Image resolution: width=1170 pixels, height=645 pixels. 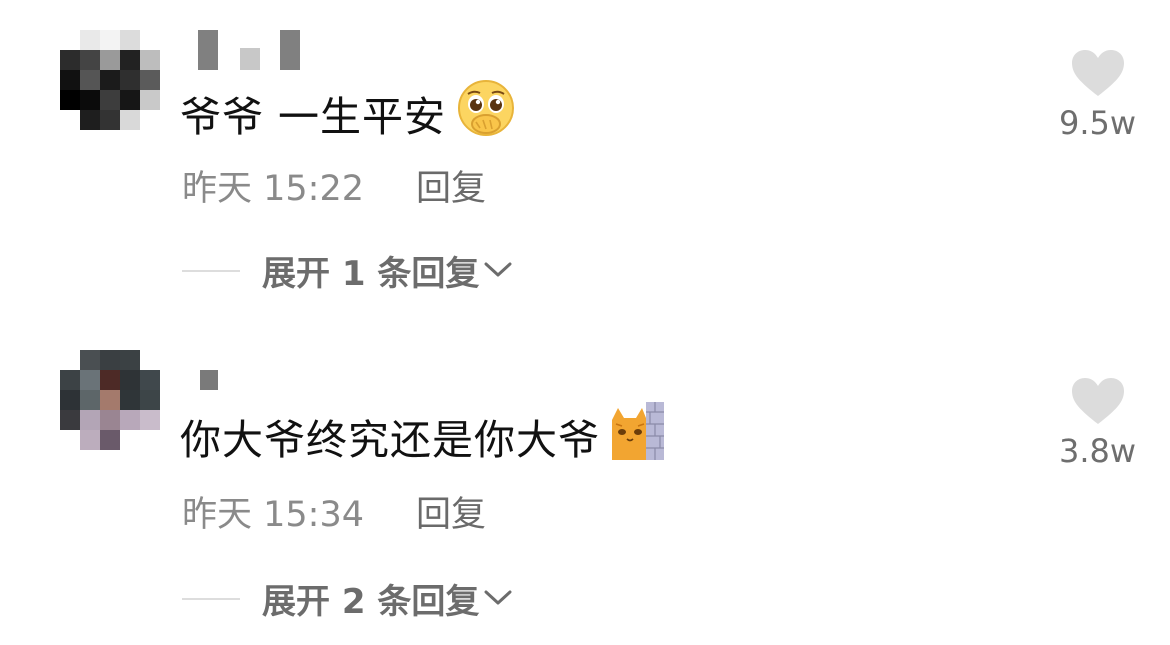 I want to click on like-button: 3.8w, so click(x=1097, y=423).